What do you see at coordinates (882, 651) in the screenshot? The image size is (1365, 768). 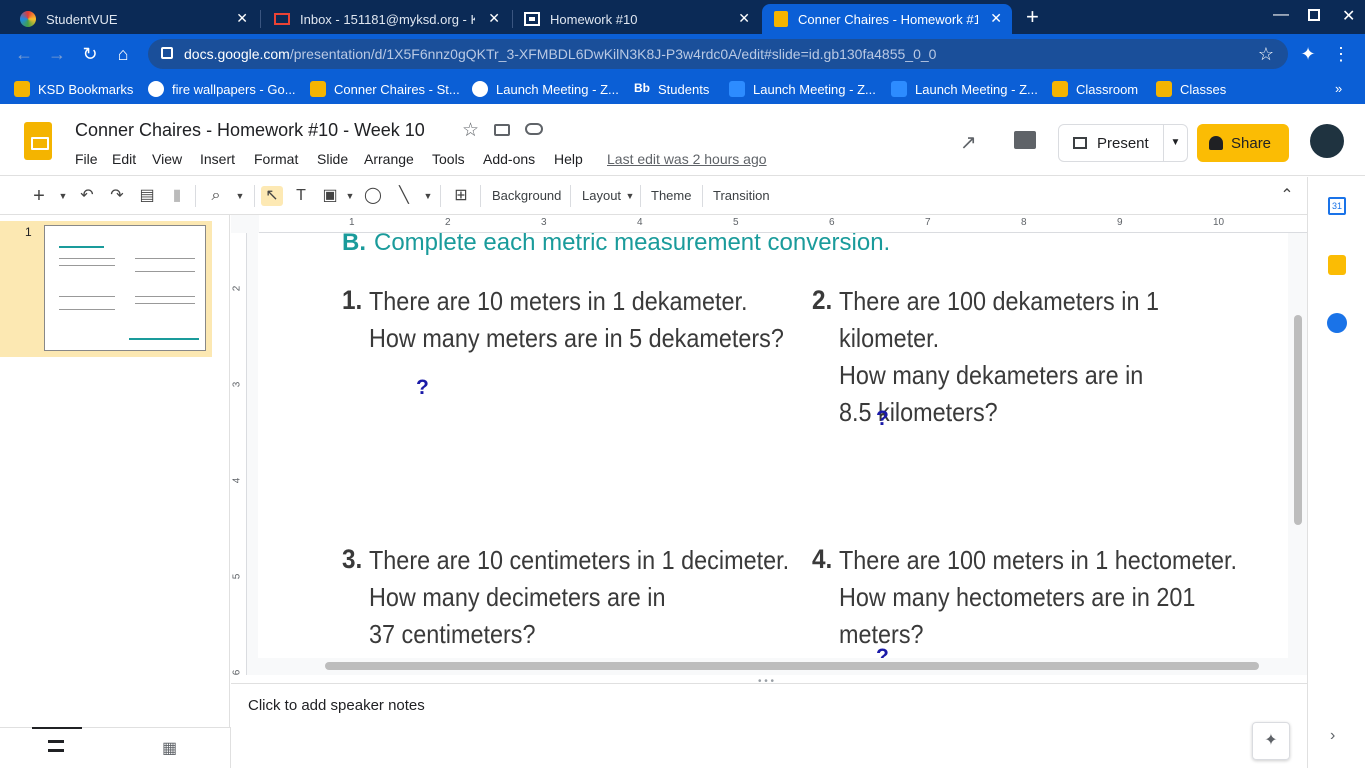 I see `question-4-answer: ?` at bounding box center [882, 651].